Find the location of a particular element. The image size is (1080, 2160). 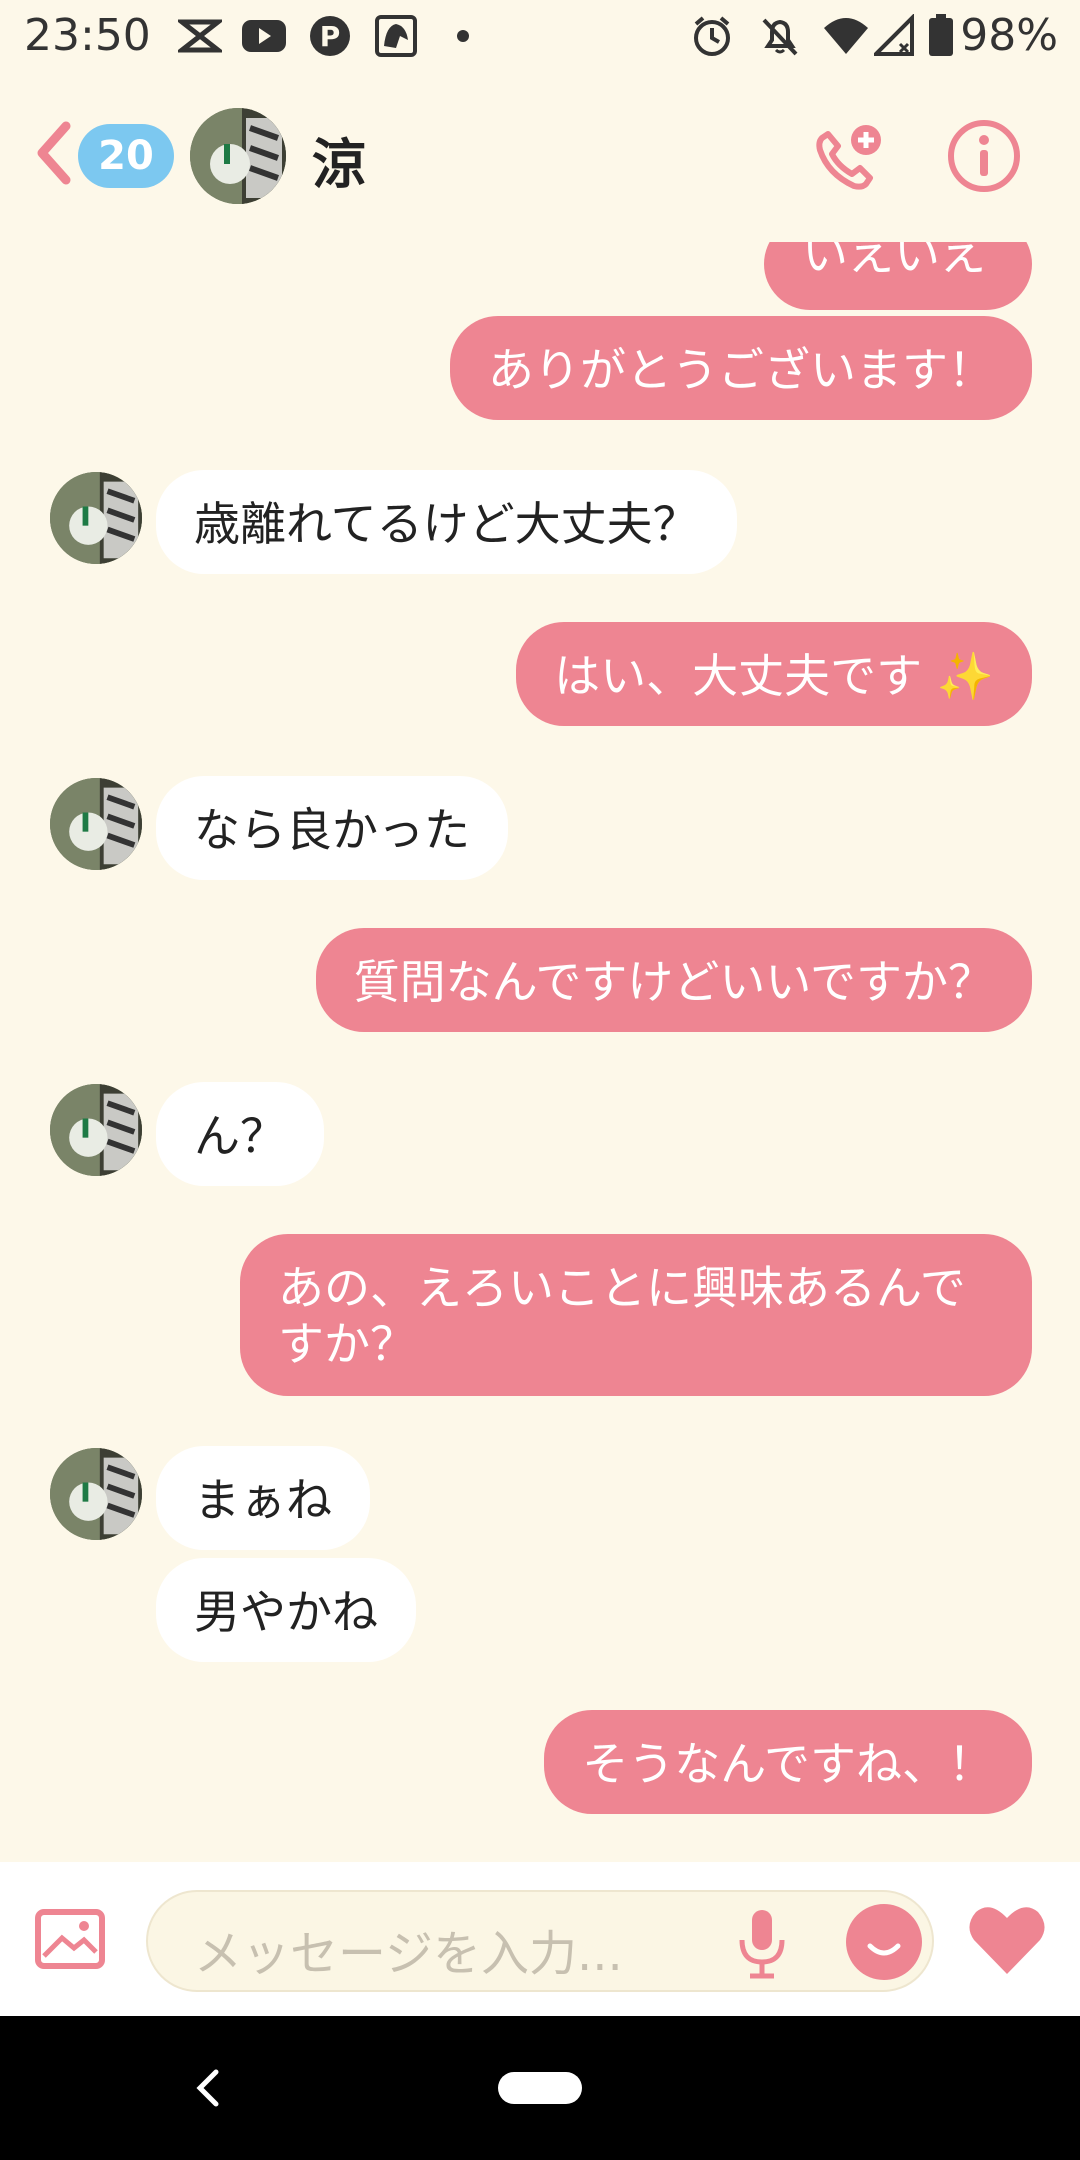

message-bubble-sent: 質問なんですけどいいですか？ is located at coordinates (673, 980).